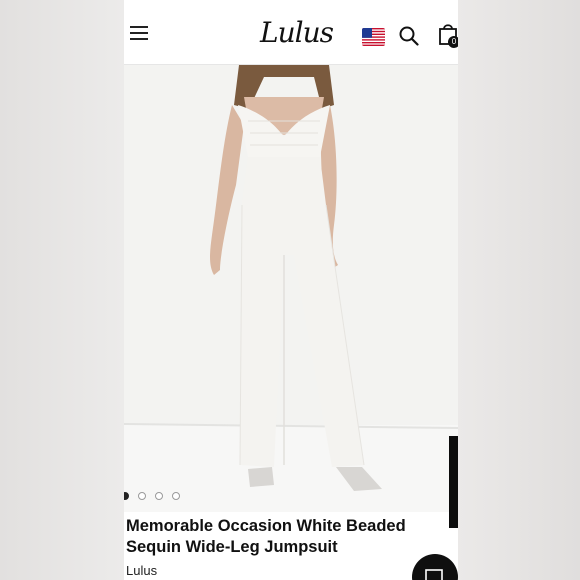 Image resolution: width=580 pixels, height=580 pixels. I want to click on product-brand: Lulus, so click(141, 570).